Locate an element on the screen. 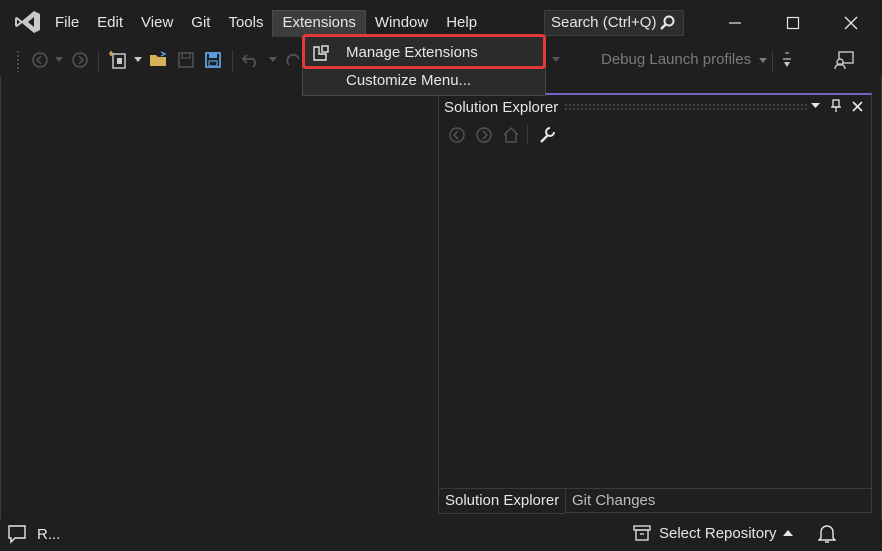 Image resolution: width=882 pixels, height=551 pixels. select-repository-button: Select Repository is located at coordinates (712, 533).